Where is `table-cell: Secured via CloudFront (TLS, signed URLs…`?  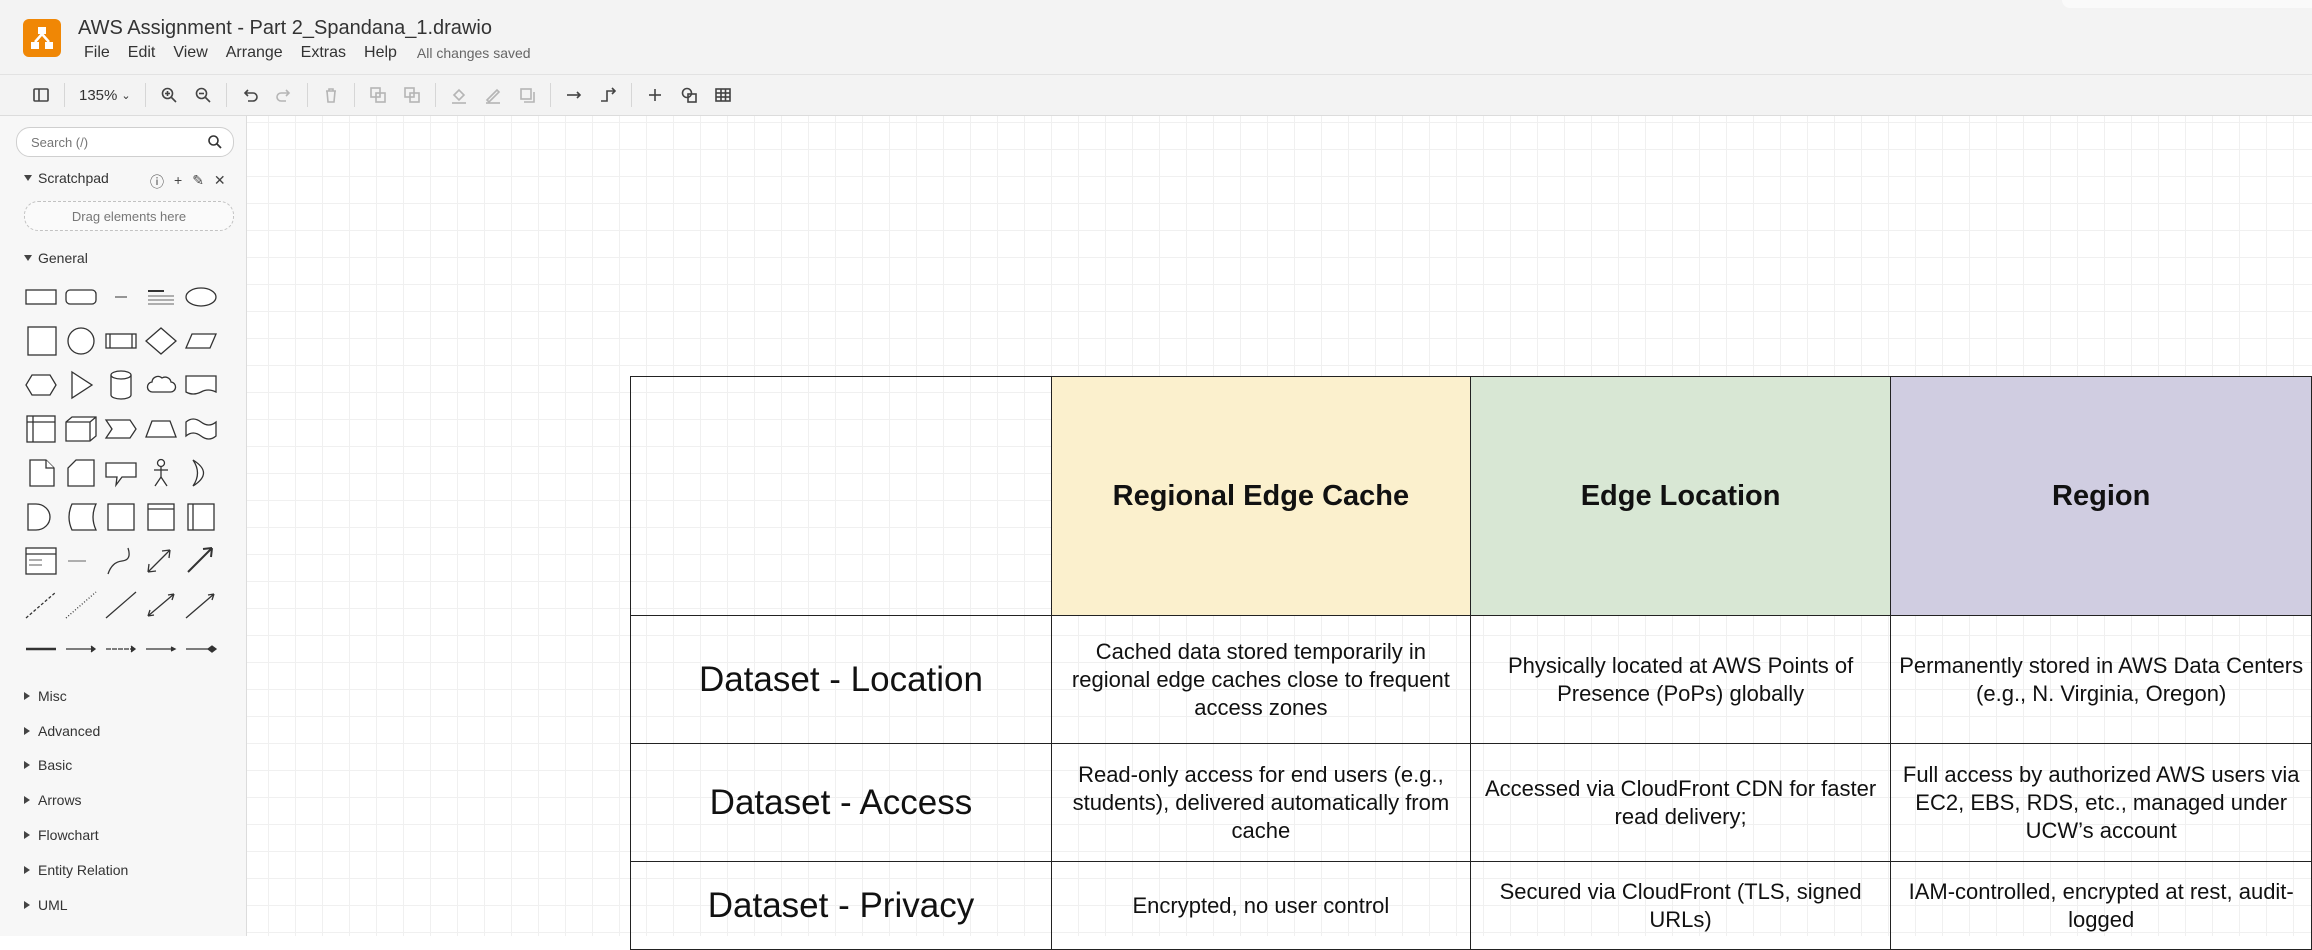 table-cell: Secured via CloudFront (TLS, signed URLs… is located at coordinates (1680, 905).